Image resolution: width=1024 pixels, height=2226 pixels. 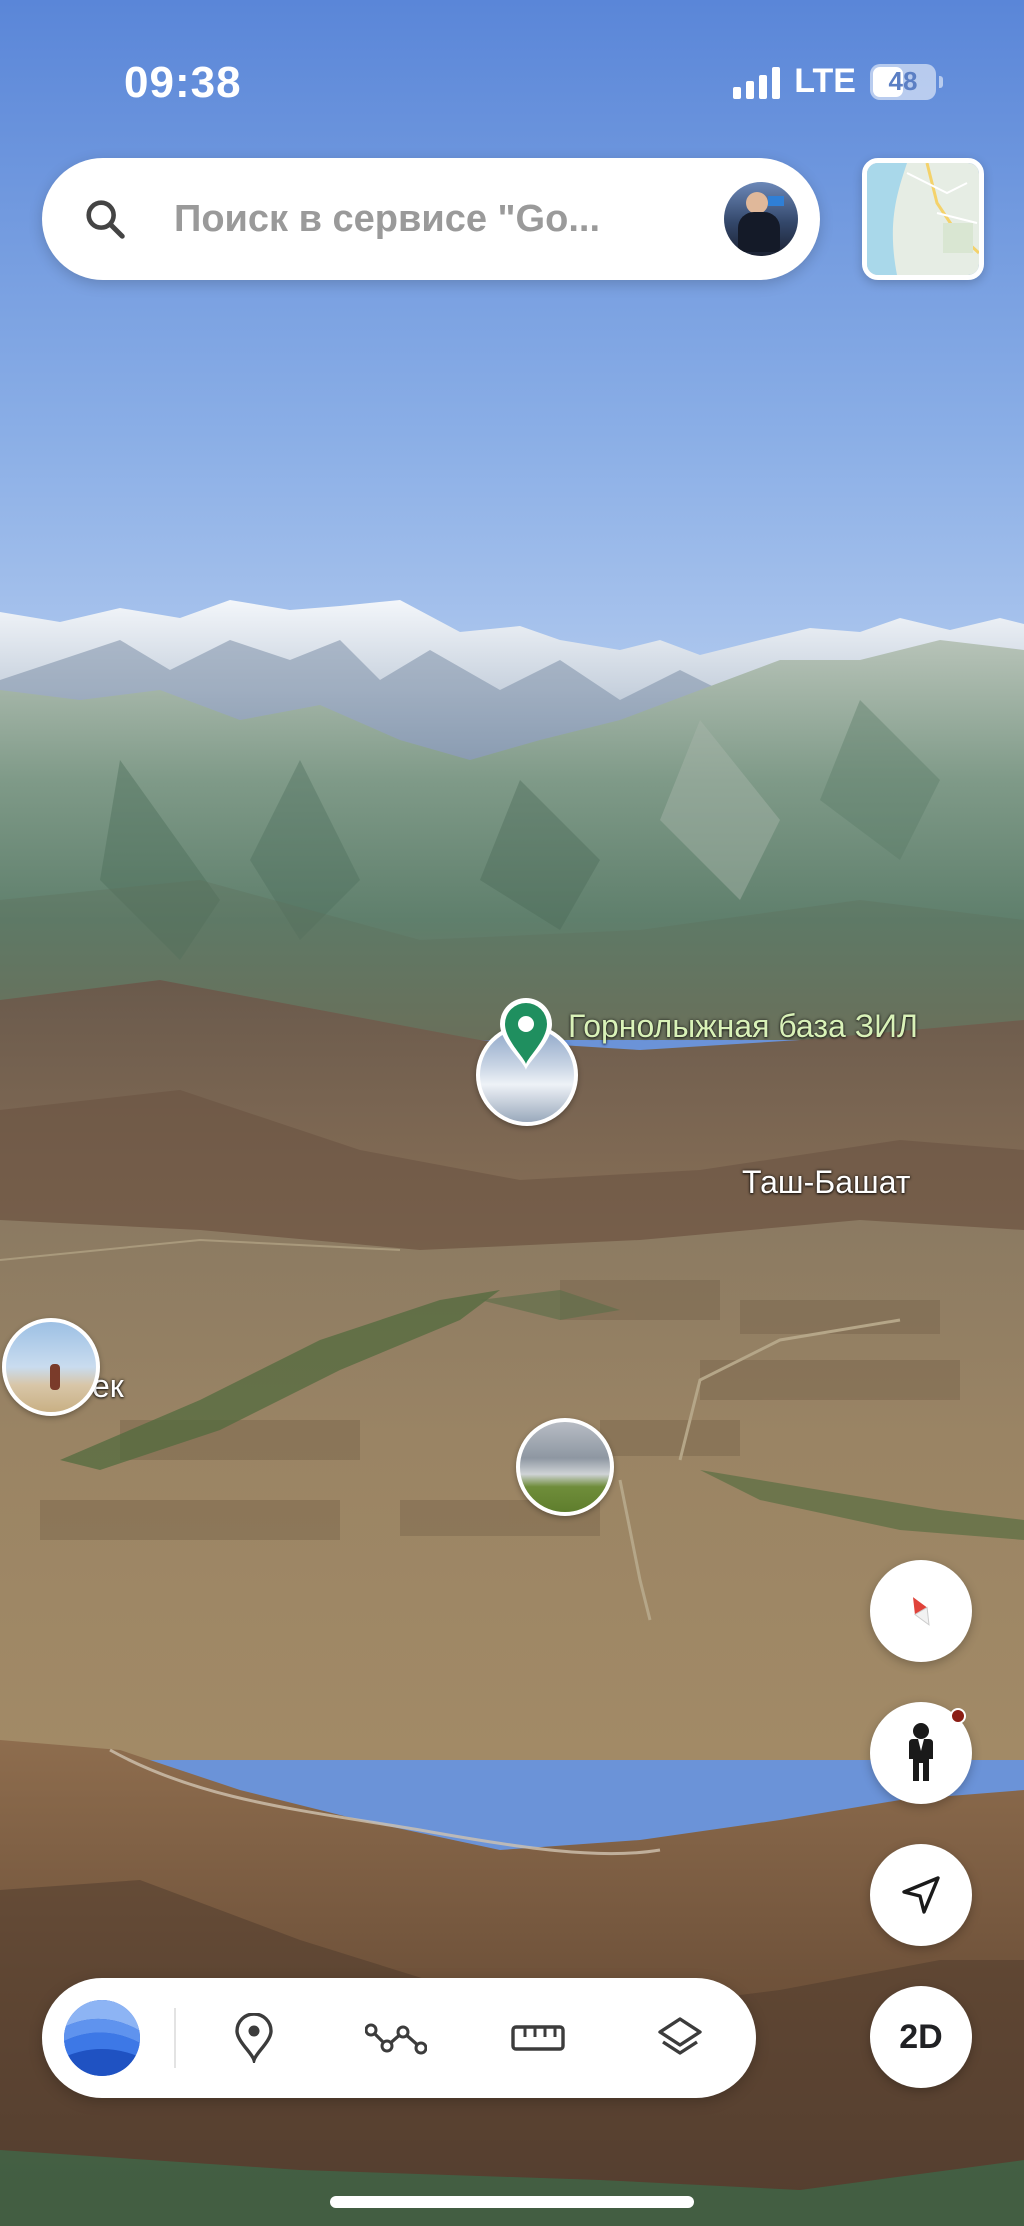 I want to click on ruler-icon, so click(x=538, y=2038).